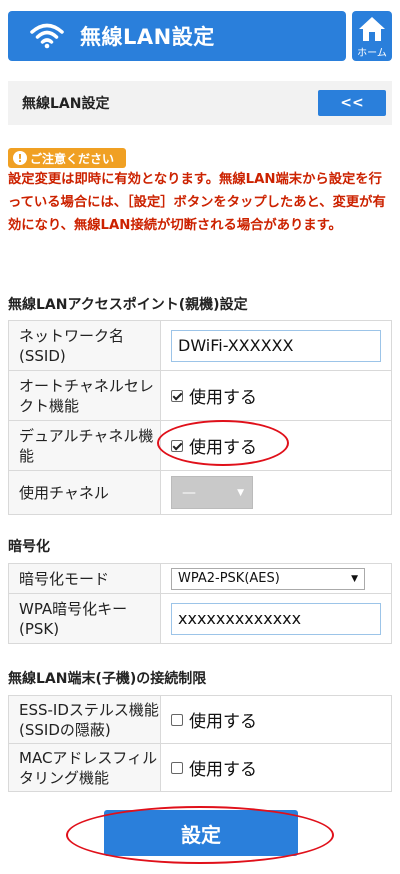 Image resolution: width=400 pixels, height=874 pixels. What do you see at coordinates (84, 395) in the screenshot?
I see `autochannel-label: オートチャネルセレクト機能` at bounding box center [84, 395].